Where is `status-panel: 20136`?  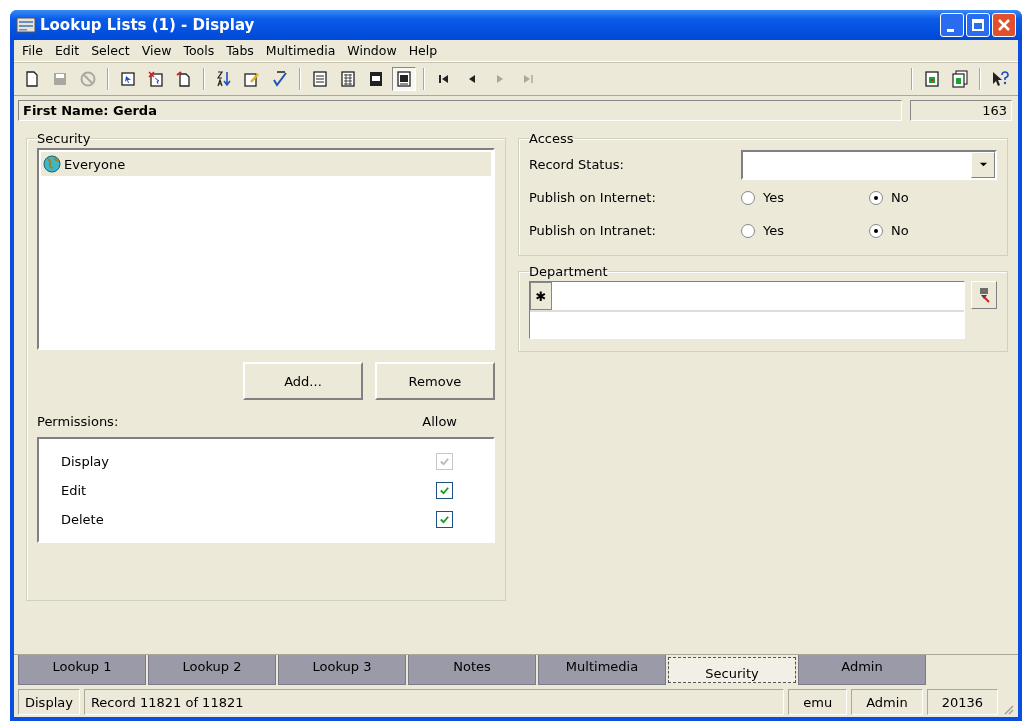
status-panel: 20136 is located at coordinates (962, 702).